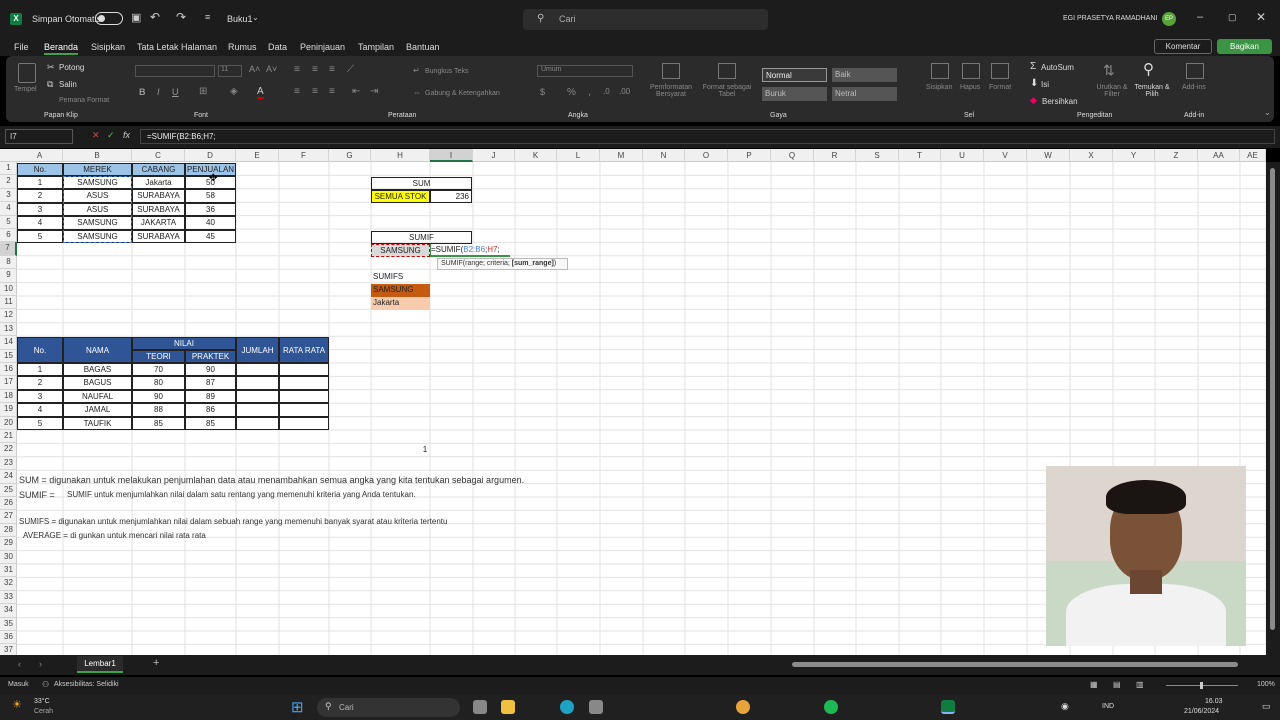 This screenshot has width=1280, height=720. I want to click on delete-cells-button: Hapus, so click(970, 87).